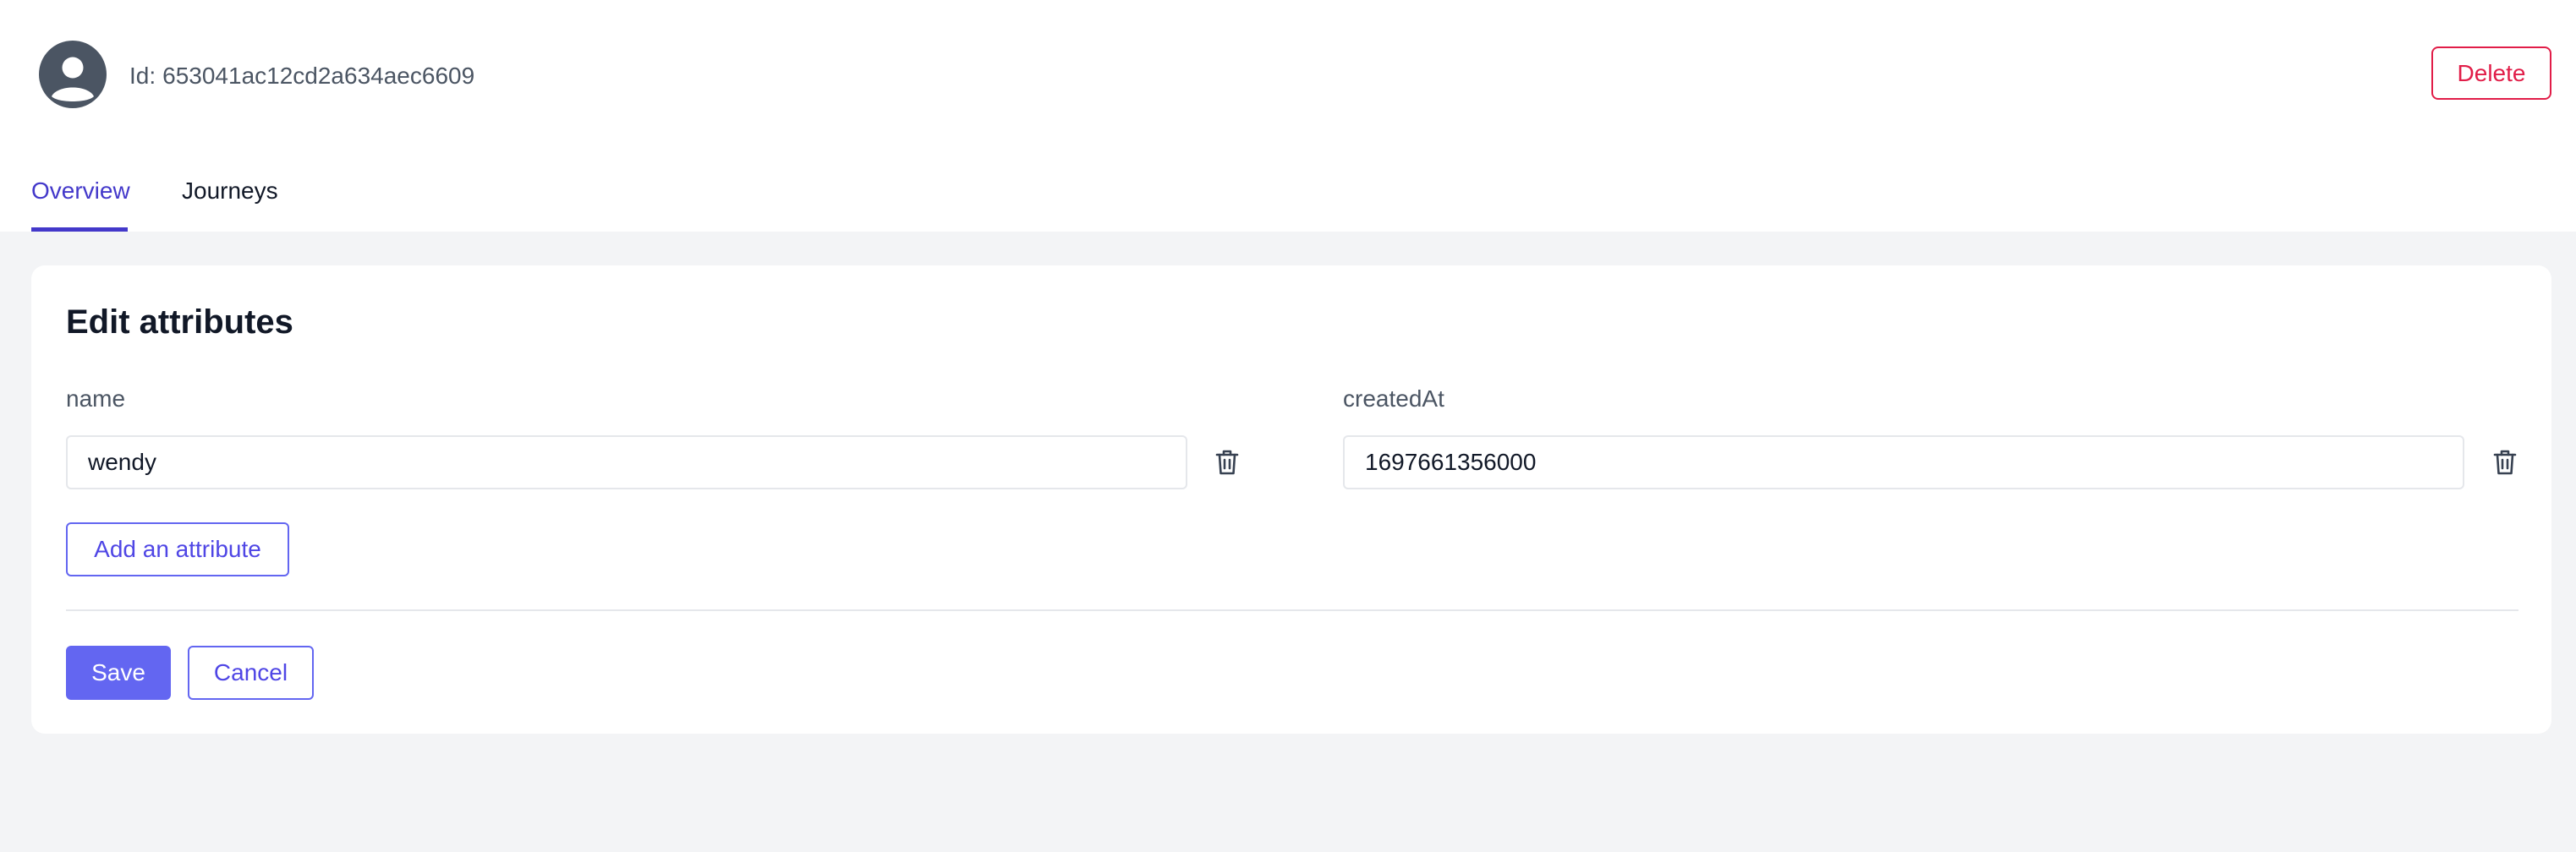 The height and width of the screenshot is (852, 2576). I want to click on delete-attribute-name-button, so click(1227, 462).